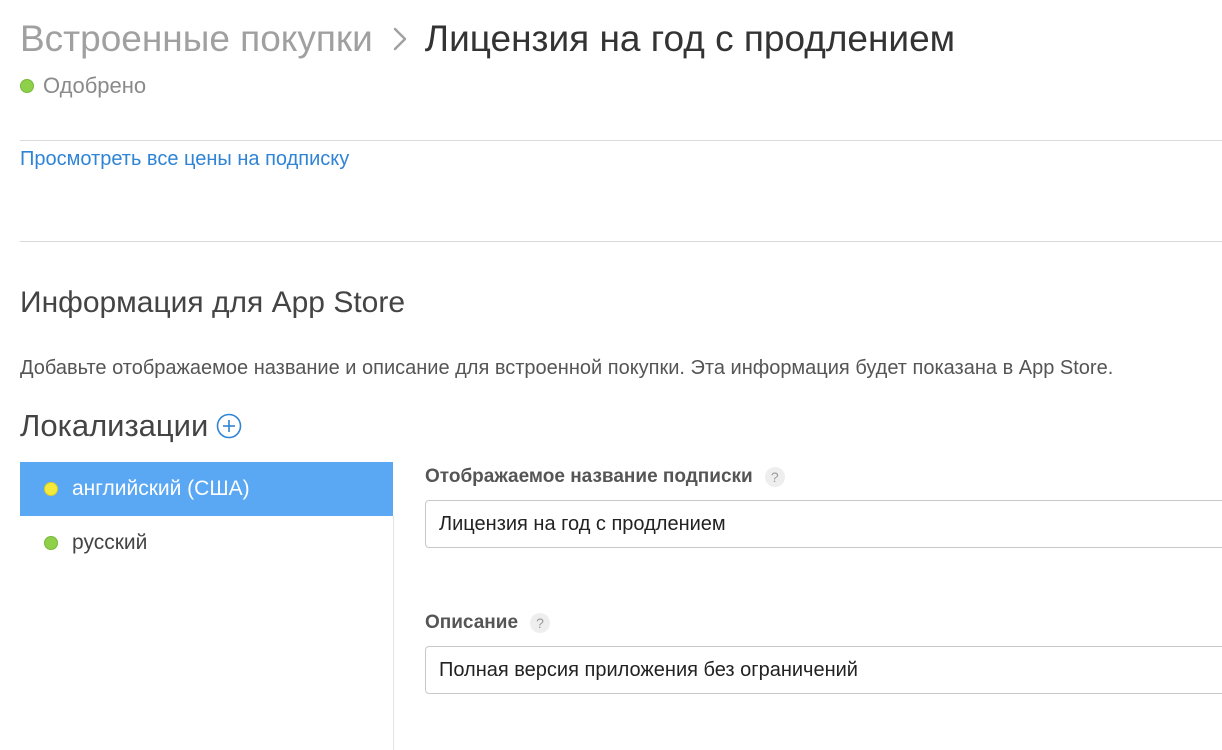  What do you see at coordinates (823, 524) in the screenshot?
I see `display-name-input` at bounding box center [823, 524].